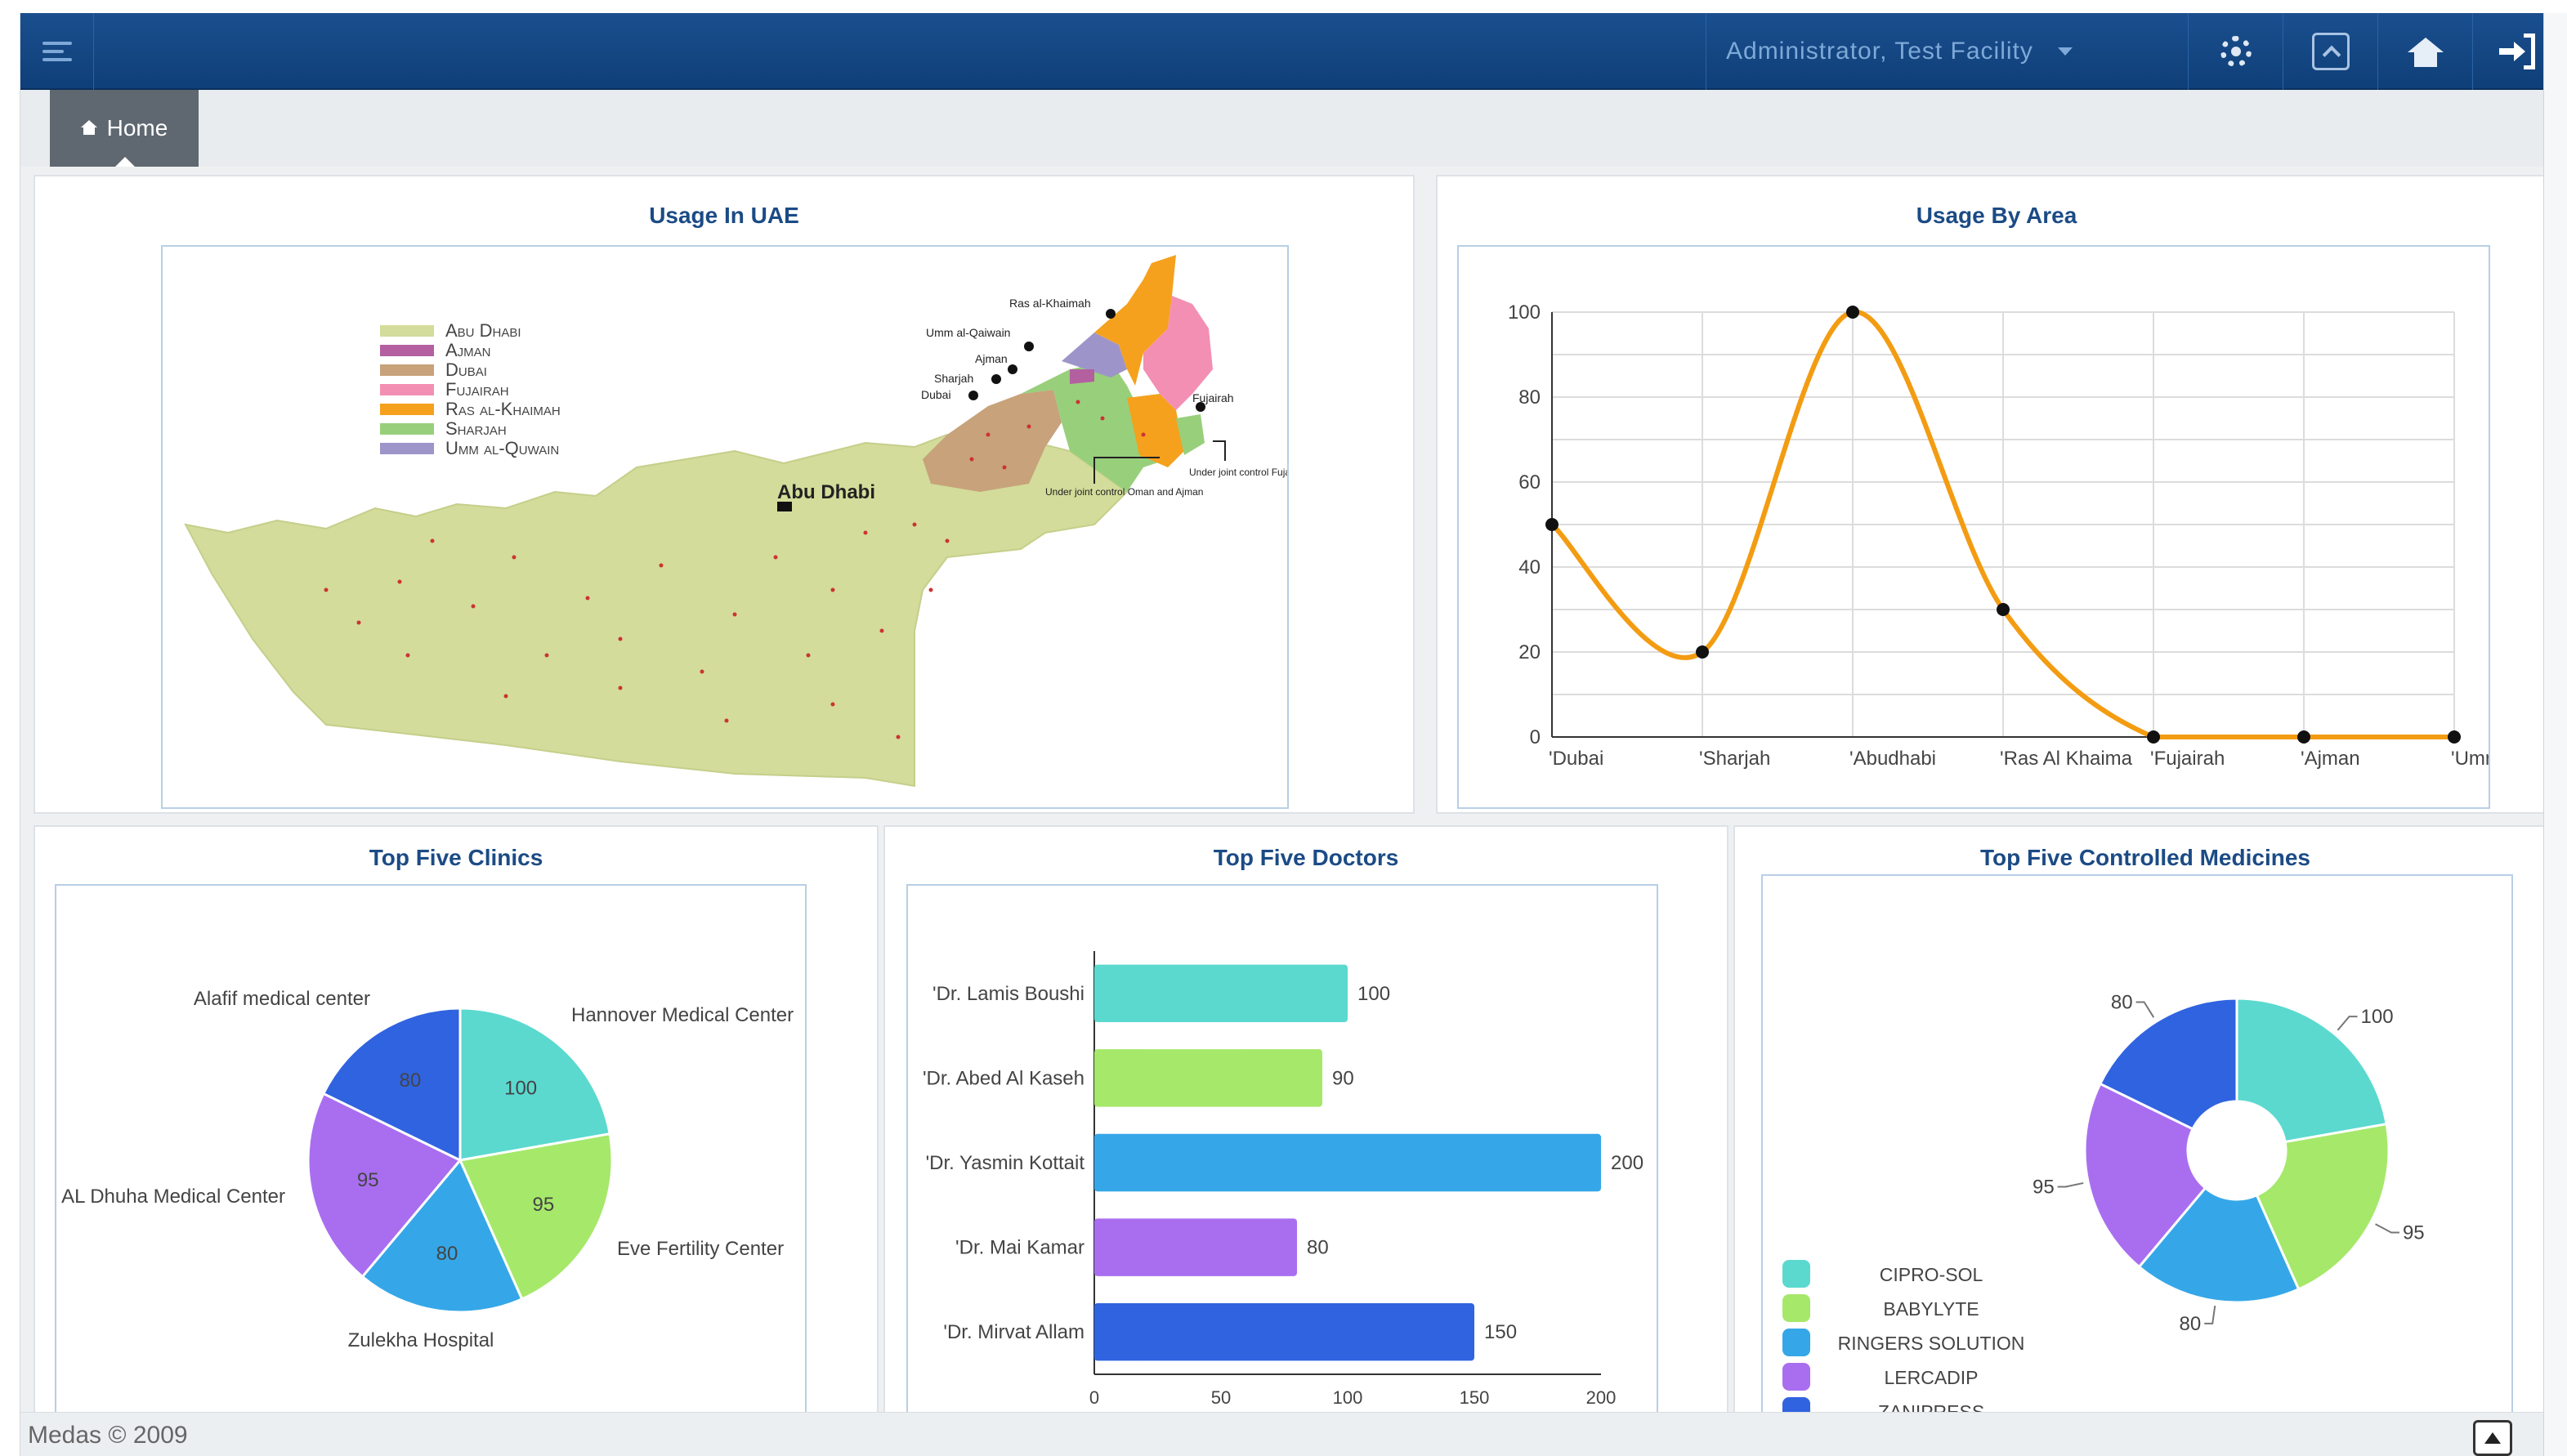  I want to click on x-tick-label: 'Abudhabi, so click(1892, 759).